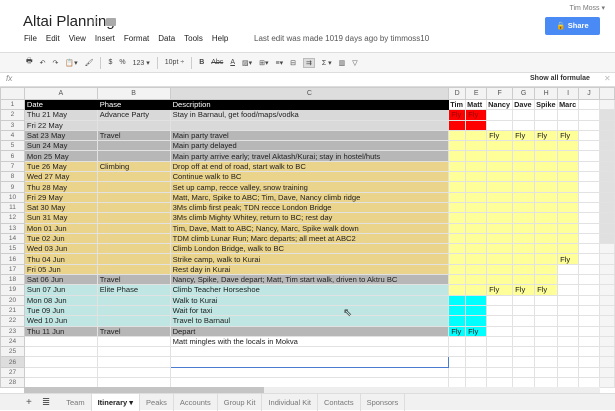 The image size is (615, 411). What do you see at coordinates (476, 269) in the screenshot?
I see `cell-e17` at bounding box center [476, 269].